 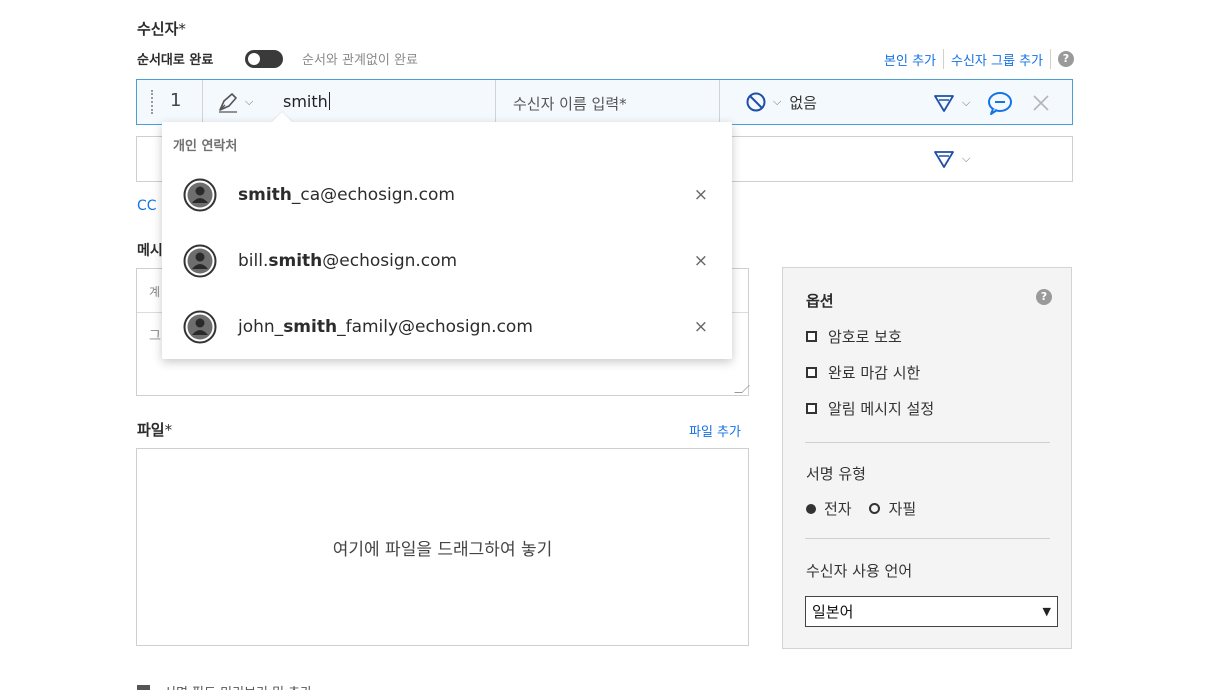 What do you see at coordinates (820, 301) in the screenshot?
I see `options-title: 옵션` at bounding box center [820, 301].